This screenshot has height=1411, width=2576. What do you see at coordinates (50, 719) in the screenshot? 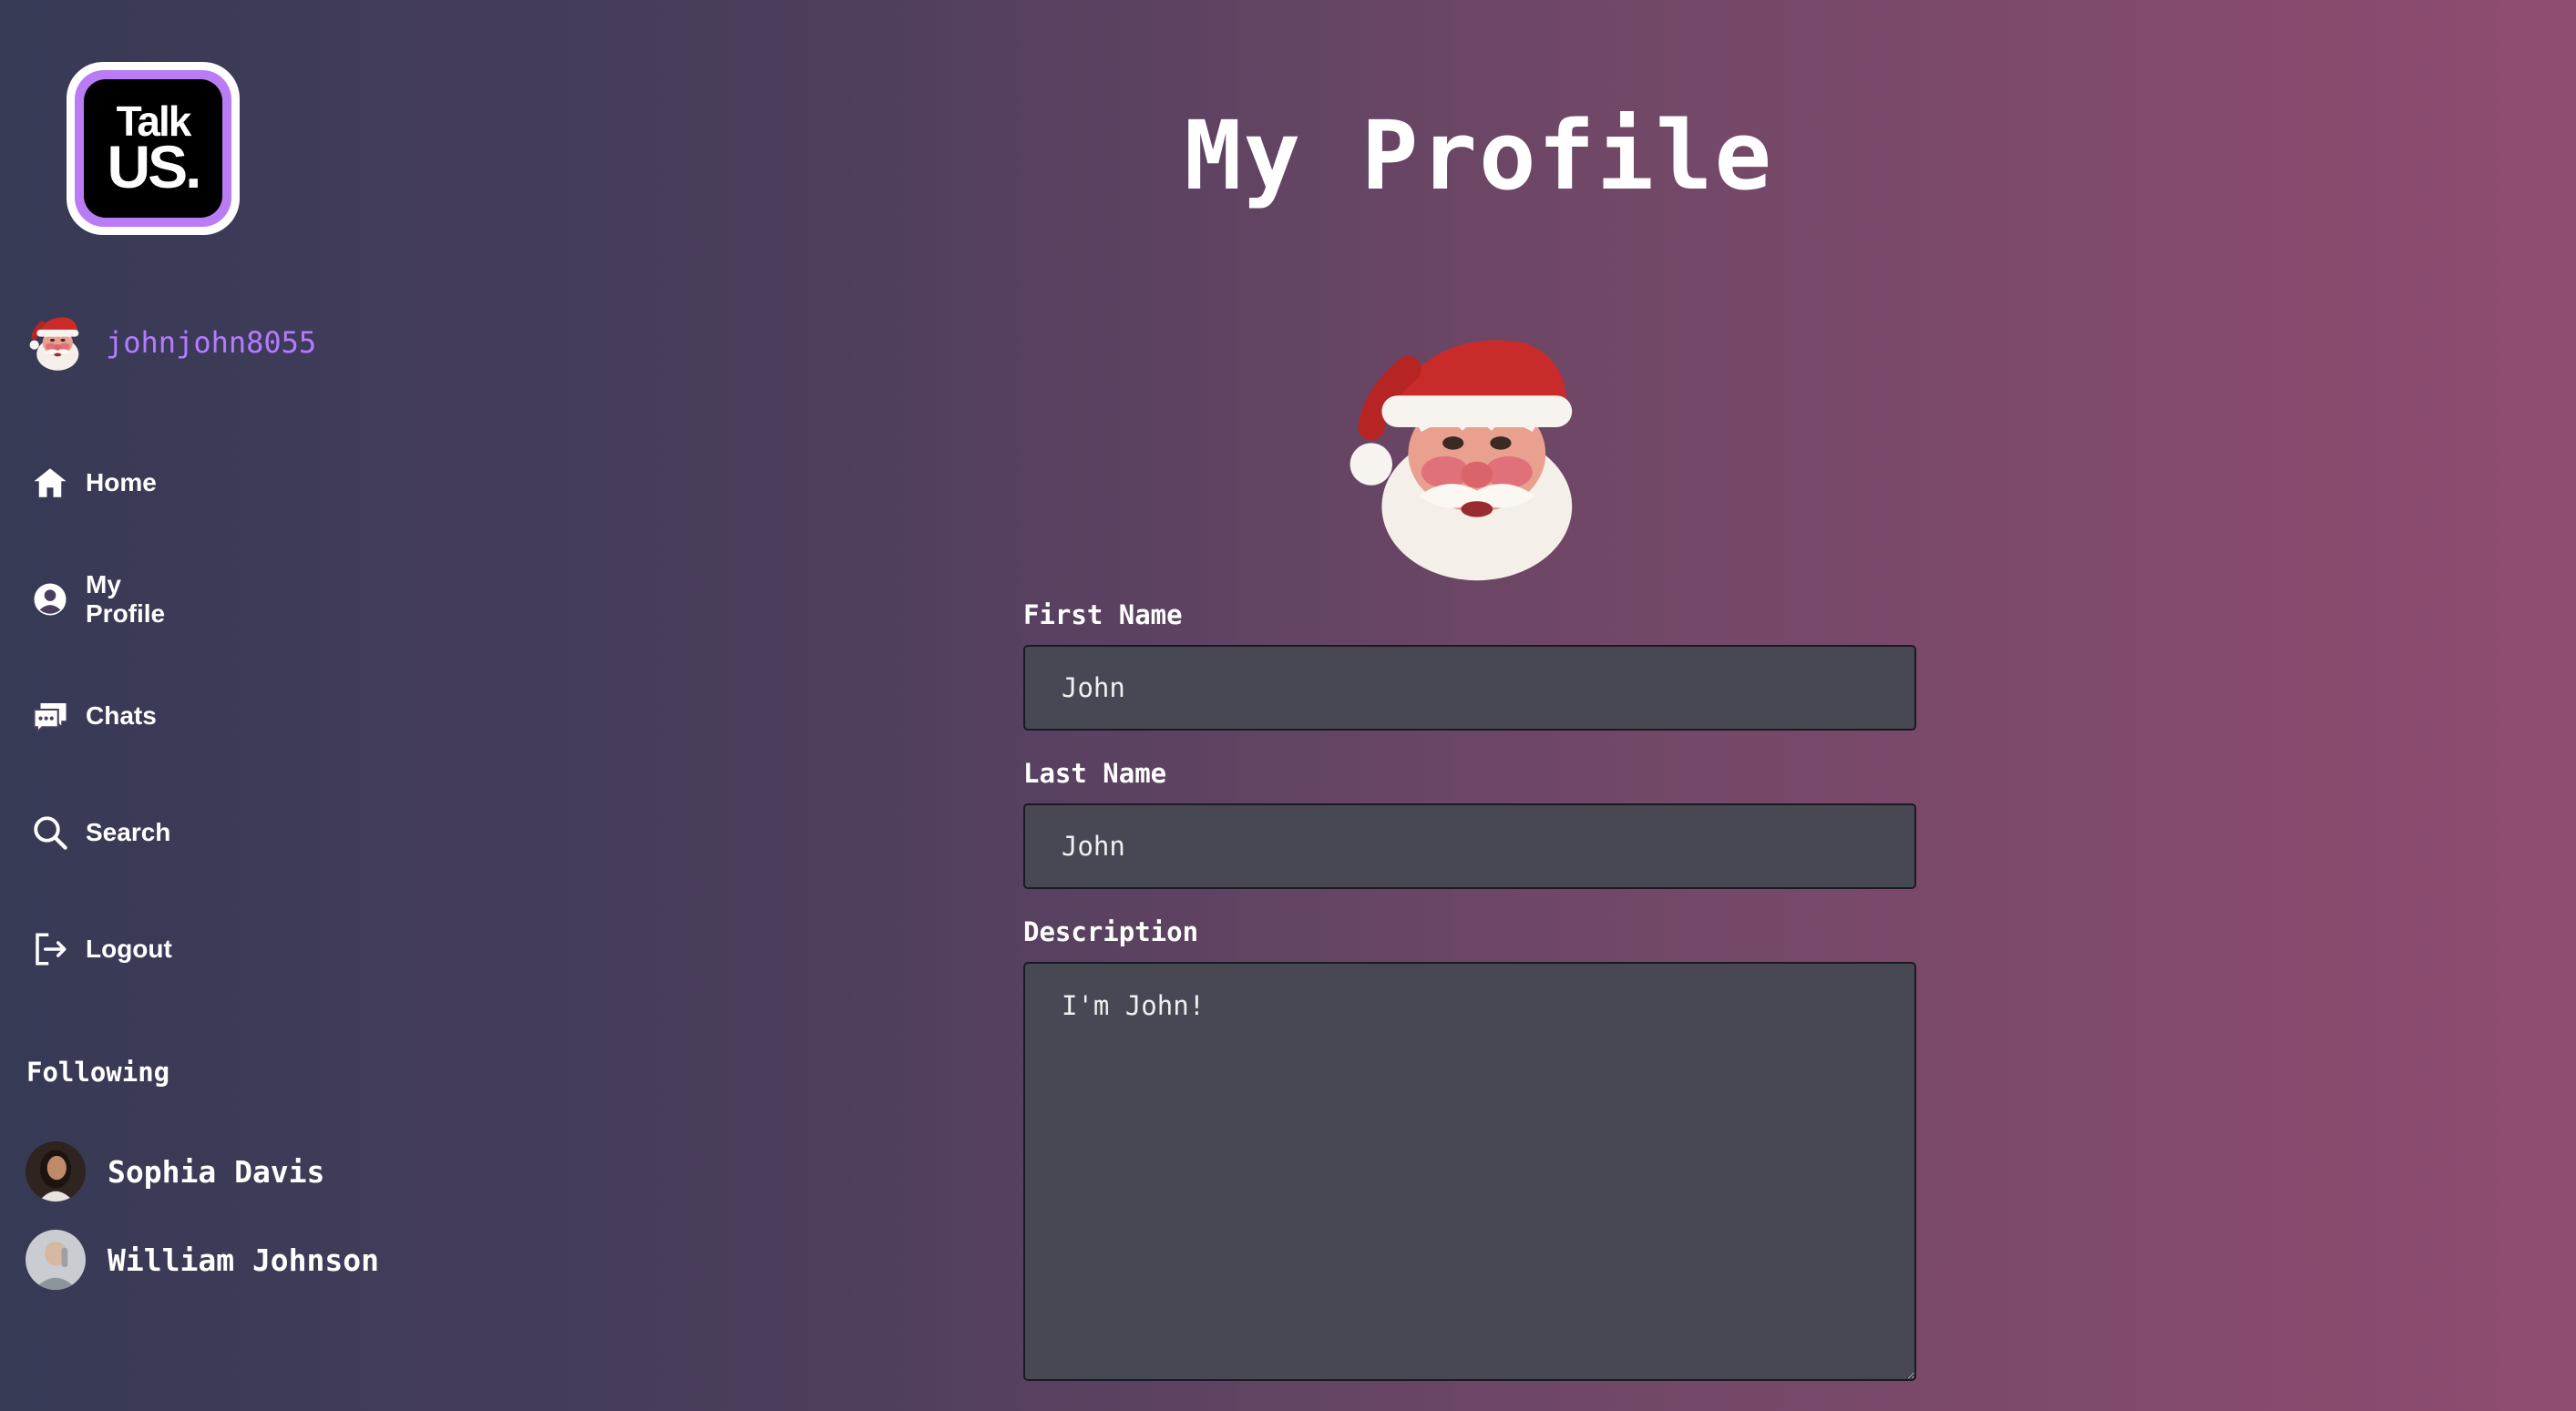
I see `chat-icon` at bounding box center [50, 719].